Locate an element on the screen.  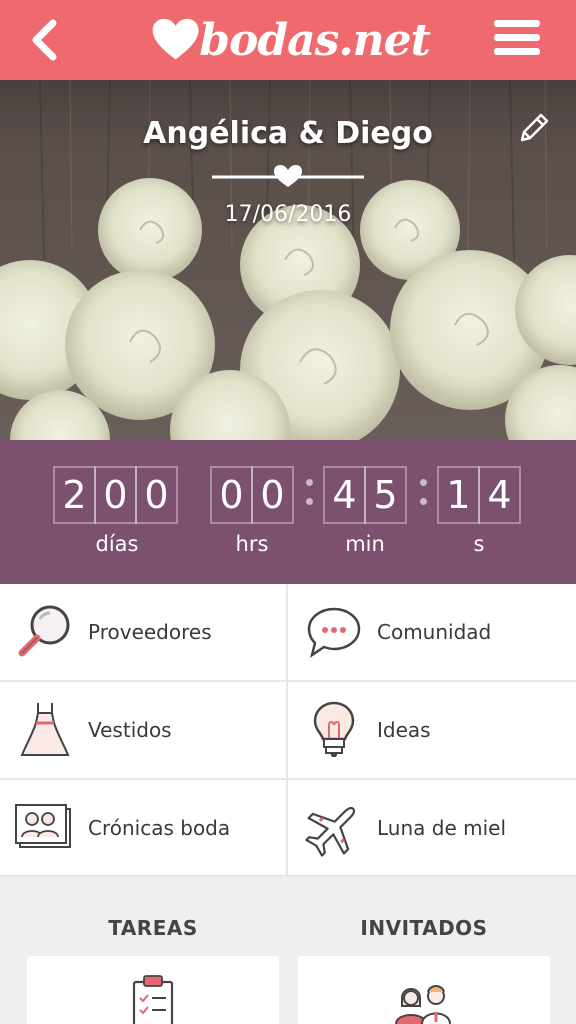
guests-icon is located at coordinates (423, 1004).